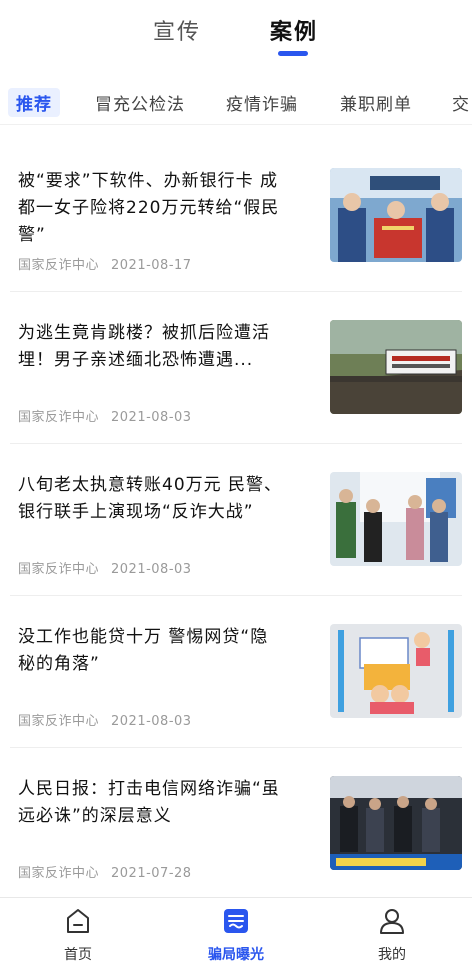  Describe the element at coordinates (149, 802) in the screenshot. I see `article-title: 人民日报：打击电信网络诈骗“虽远必诛”的深层意义` at that location.